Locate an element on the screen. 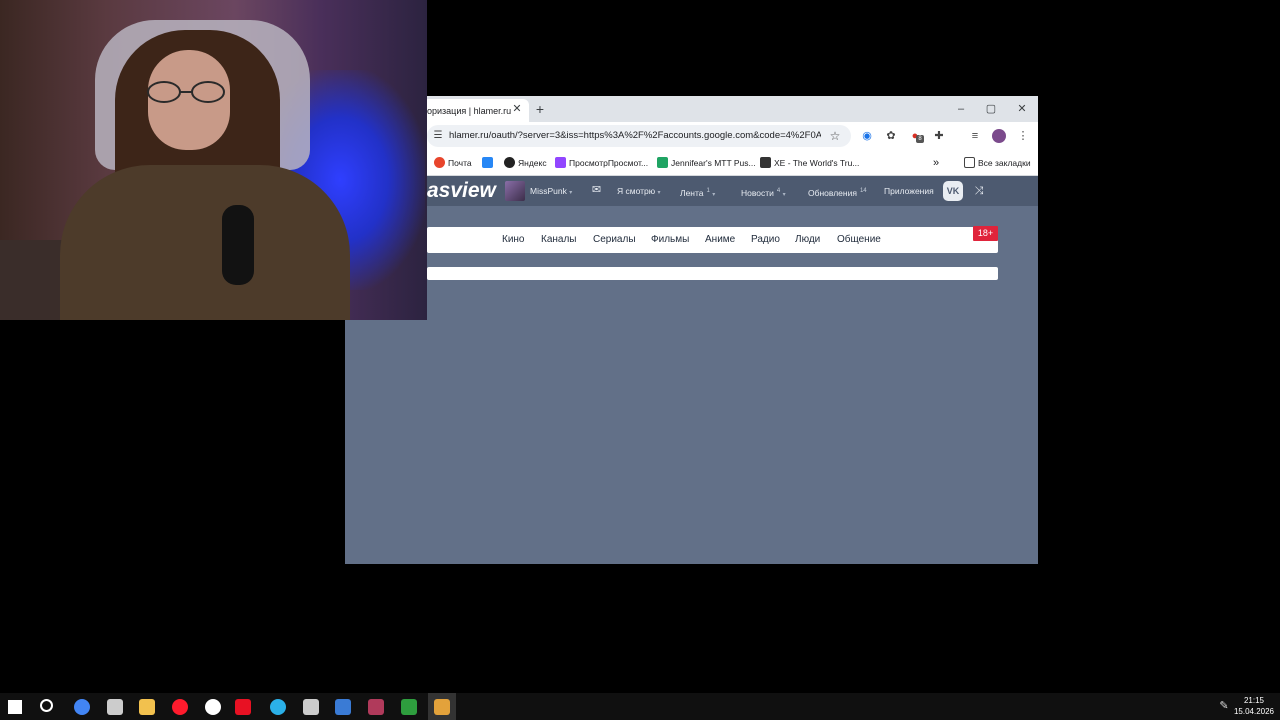 Image resolution: width=1280 pixels, height=720 pixels. system-clock: 21:15 15.04.2026 is located at coordinates (1254, 707).